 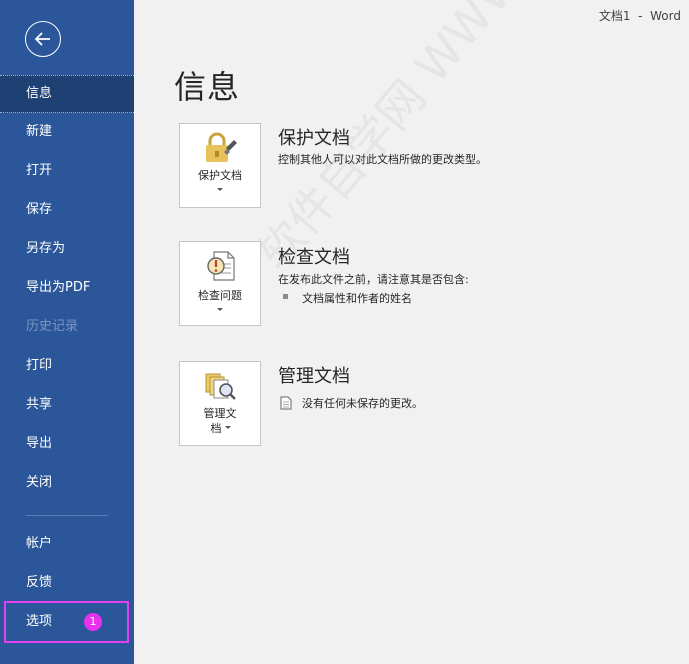 What do you see at coordinates (314, 376) in the screenshot?
I see `manage-document-heading: 管理文档` at bounding box center [314, 376].